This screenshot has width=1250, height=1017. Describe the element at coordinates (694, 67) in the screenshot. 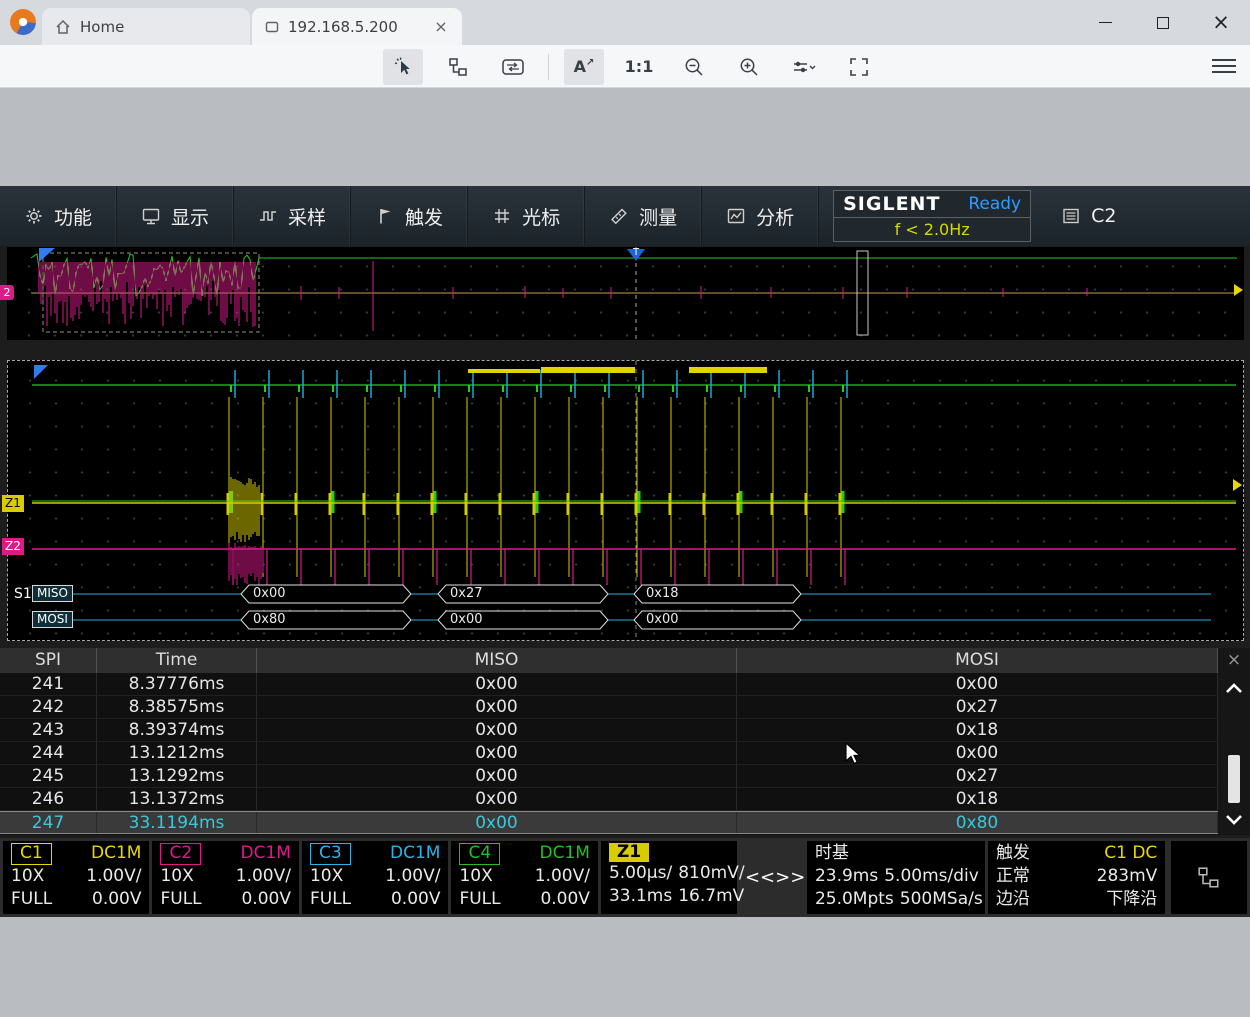

I see `tool-zoom-out-button` at that location.